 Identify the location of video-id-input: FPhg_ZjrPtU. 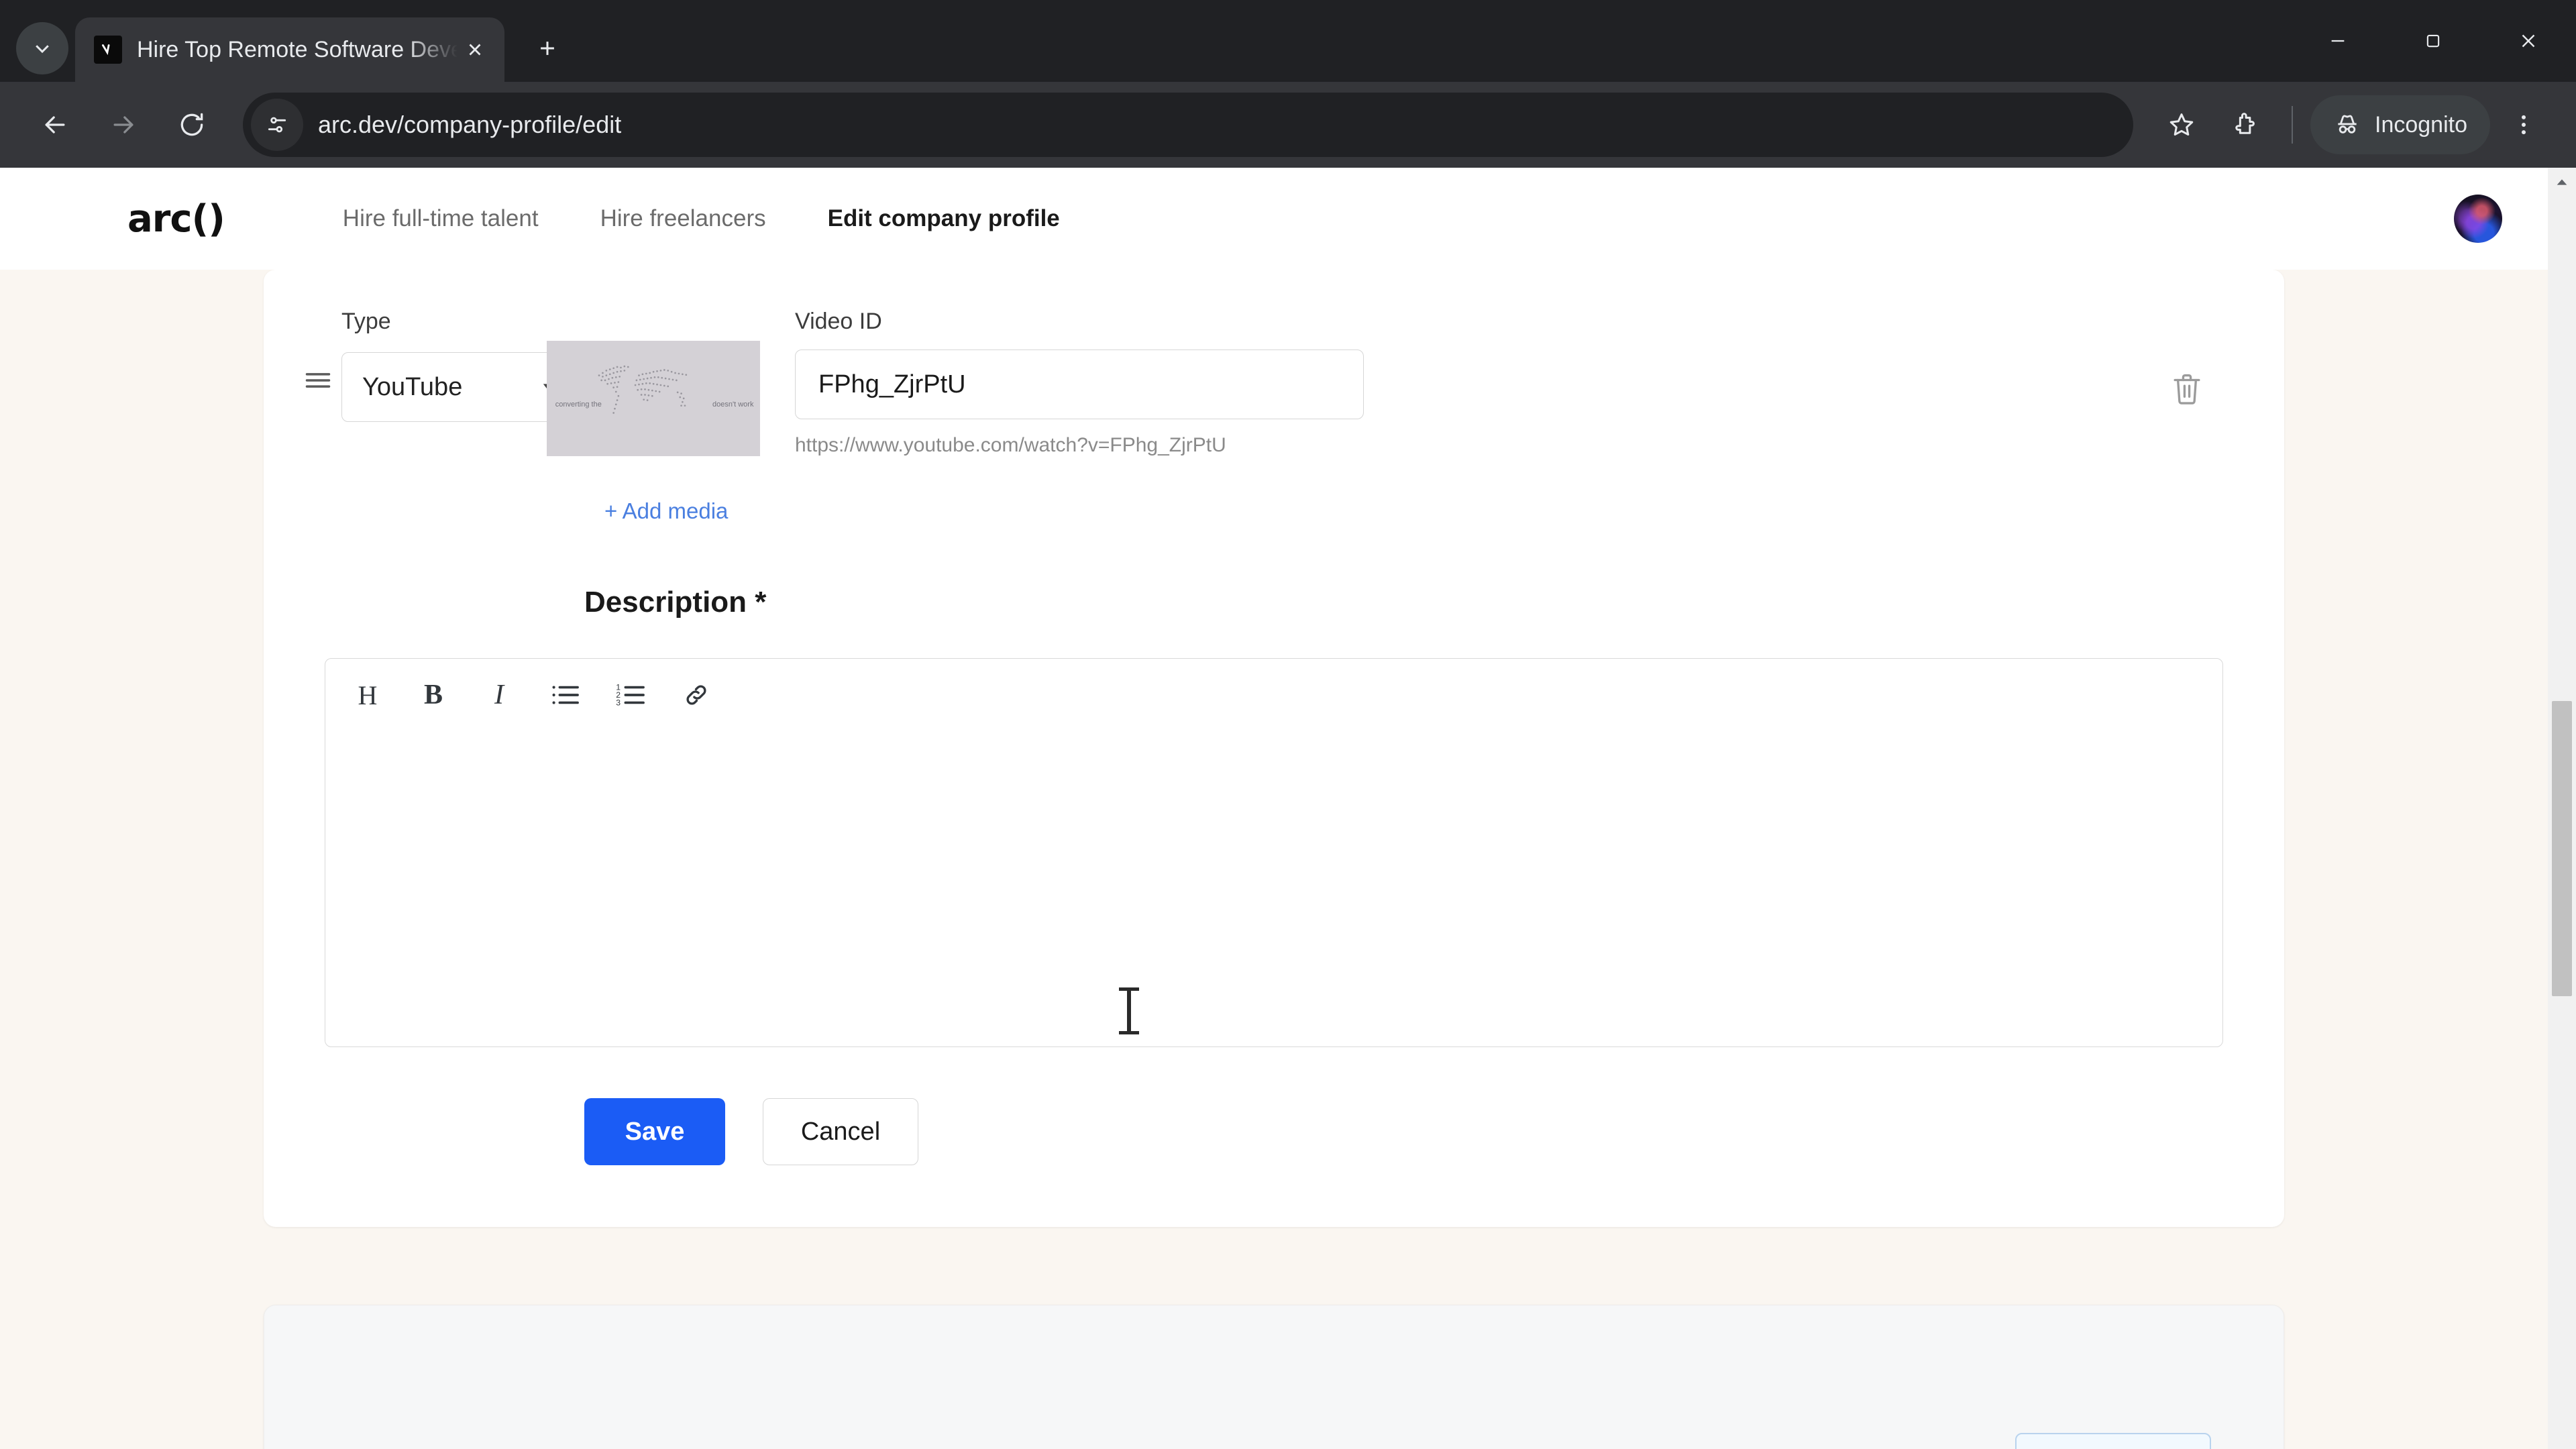
(1079, 384).